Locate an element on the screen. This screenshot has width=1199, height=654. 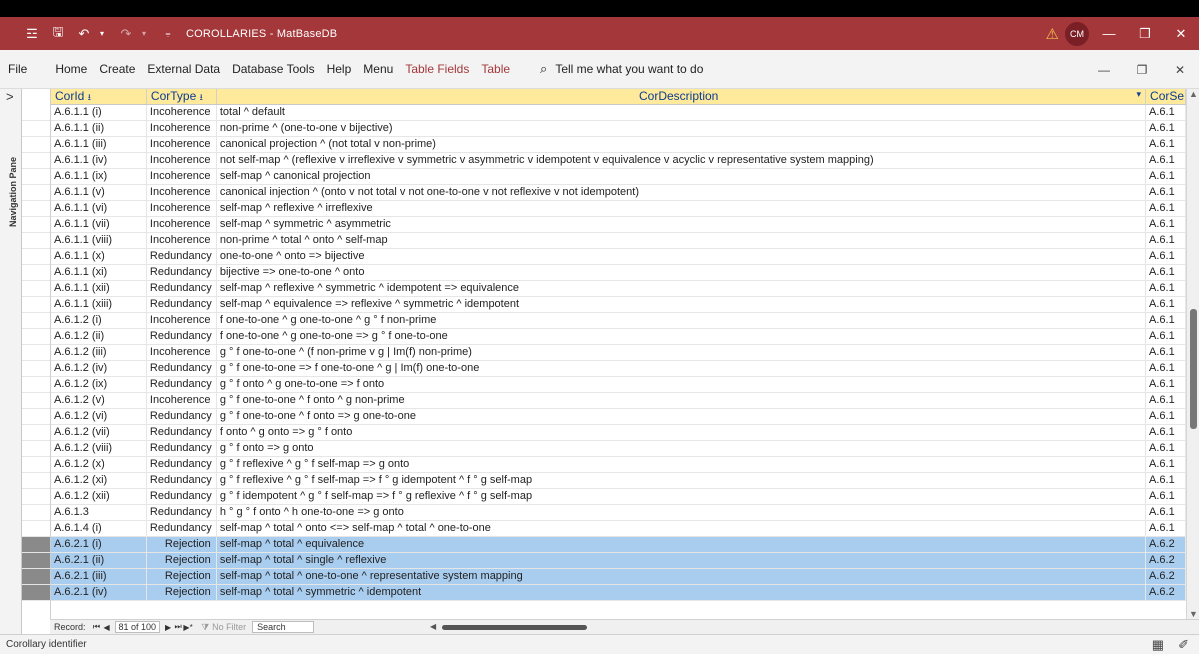
scroll-left-icon: ◀ is located at coordinates (433, 626).